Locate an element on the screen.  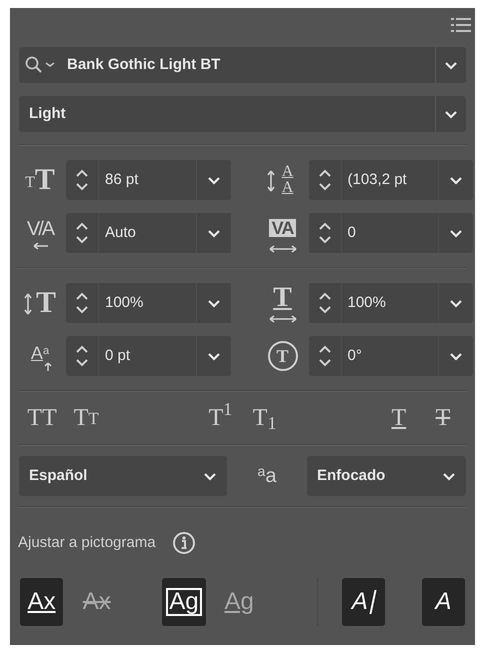
proximity-guides-button: A is located at coordinates (363, 602).